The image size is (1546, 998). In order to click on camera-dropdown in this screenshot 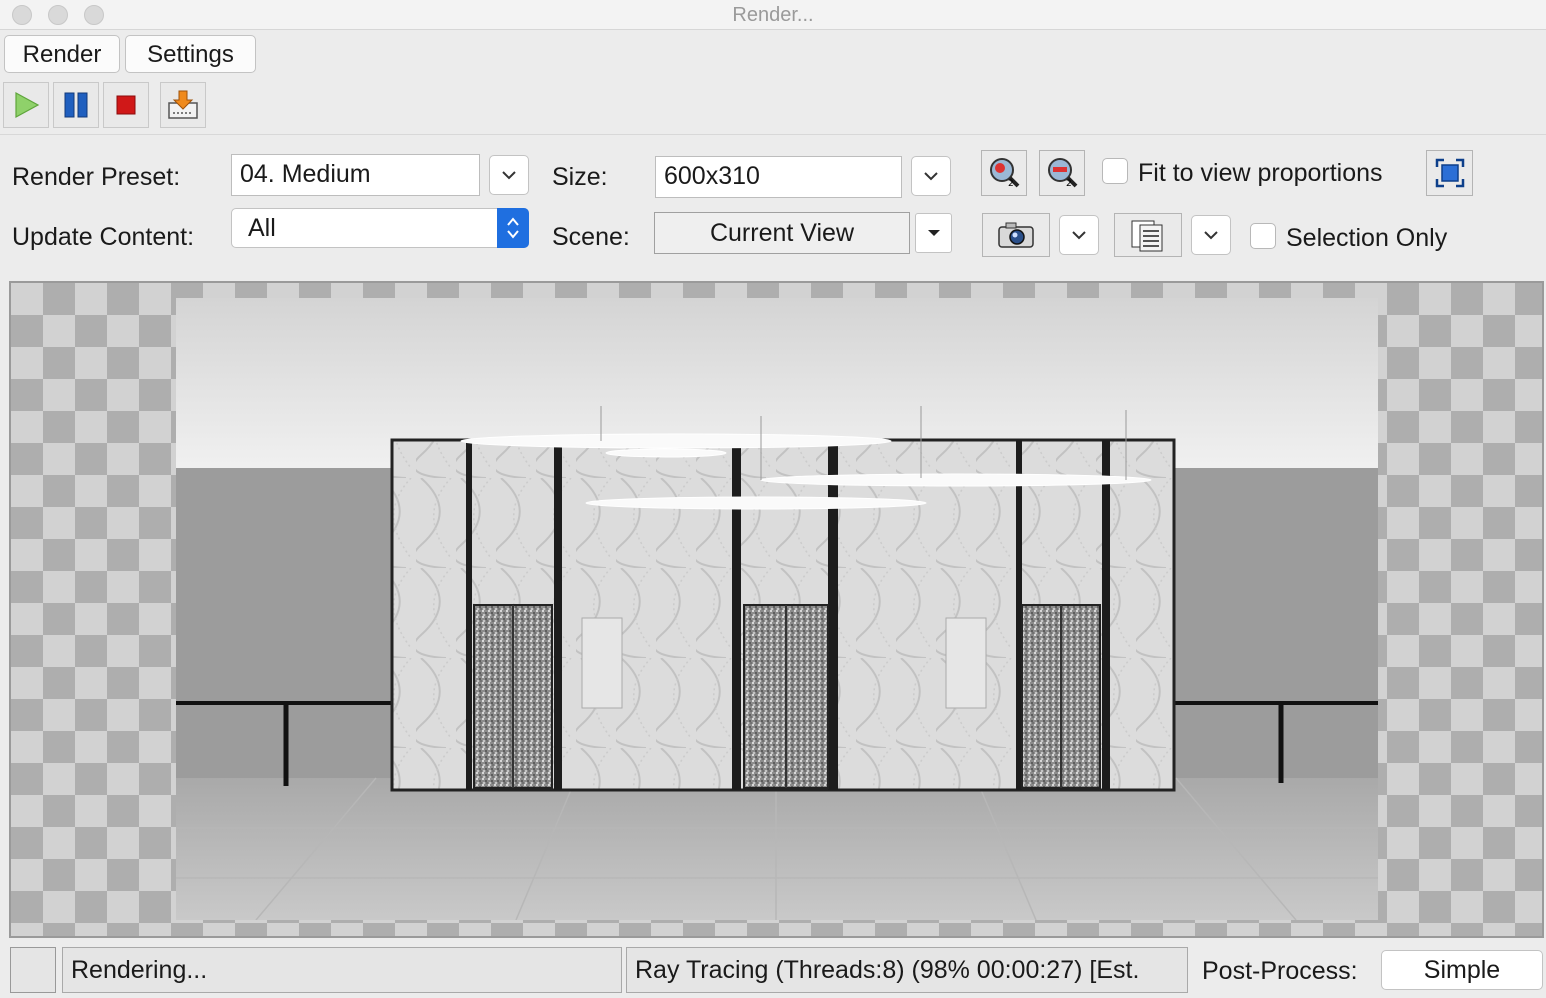, I will do `click(1079, 235)`.